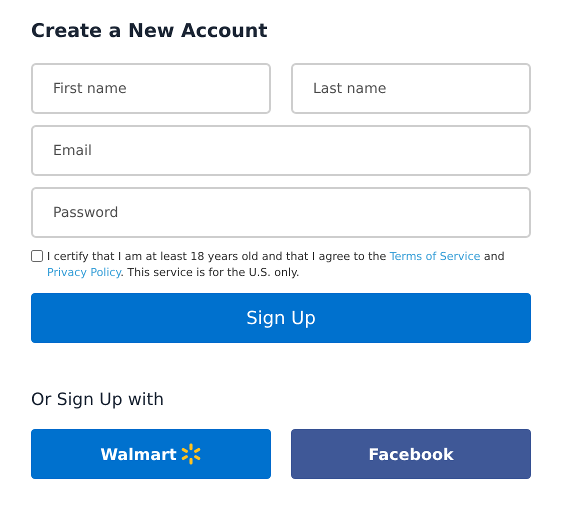  I want to click on walmart-button: Walmart, so click(151, 454).